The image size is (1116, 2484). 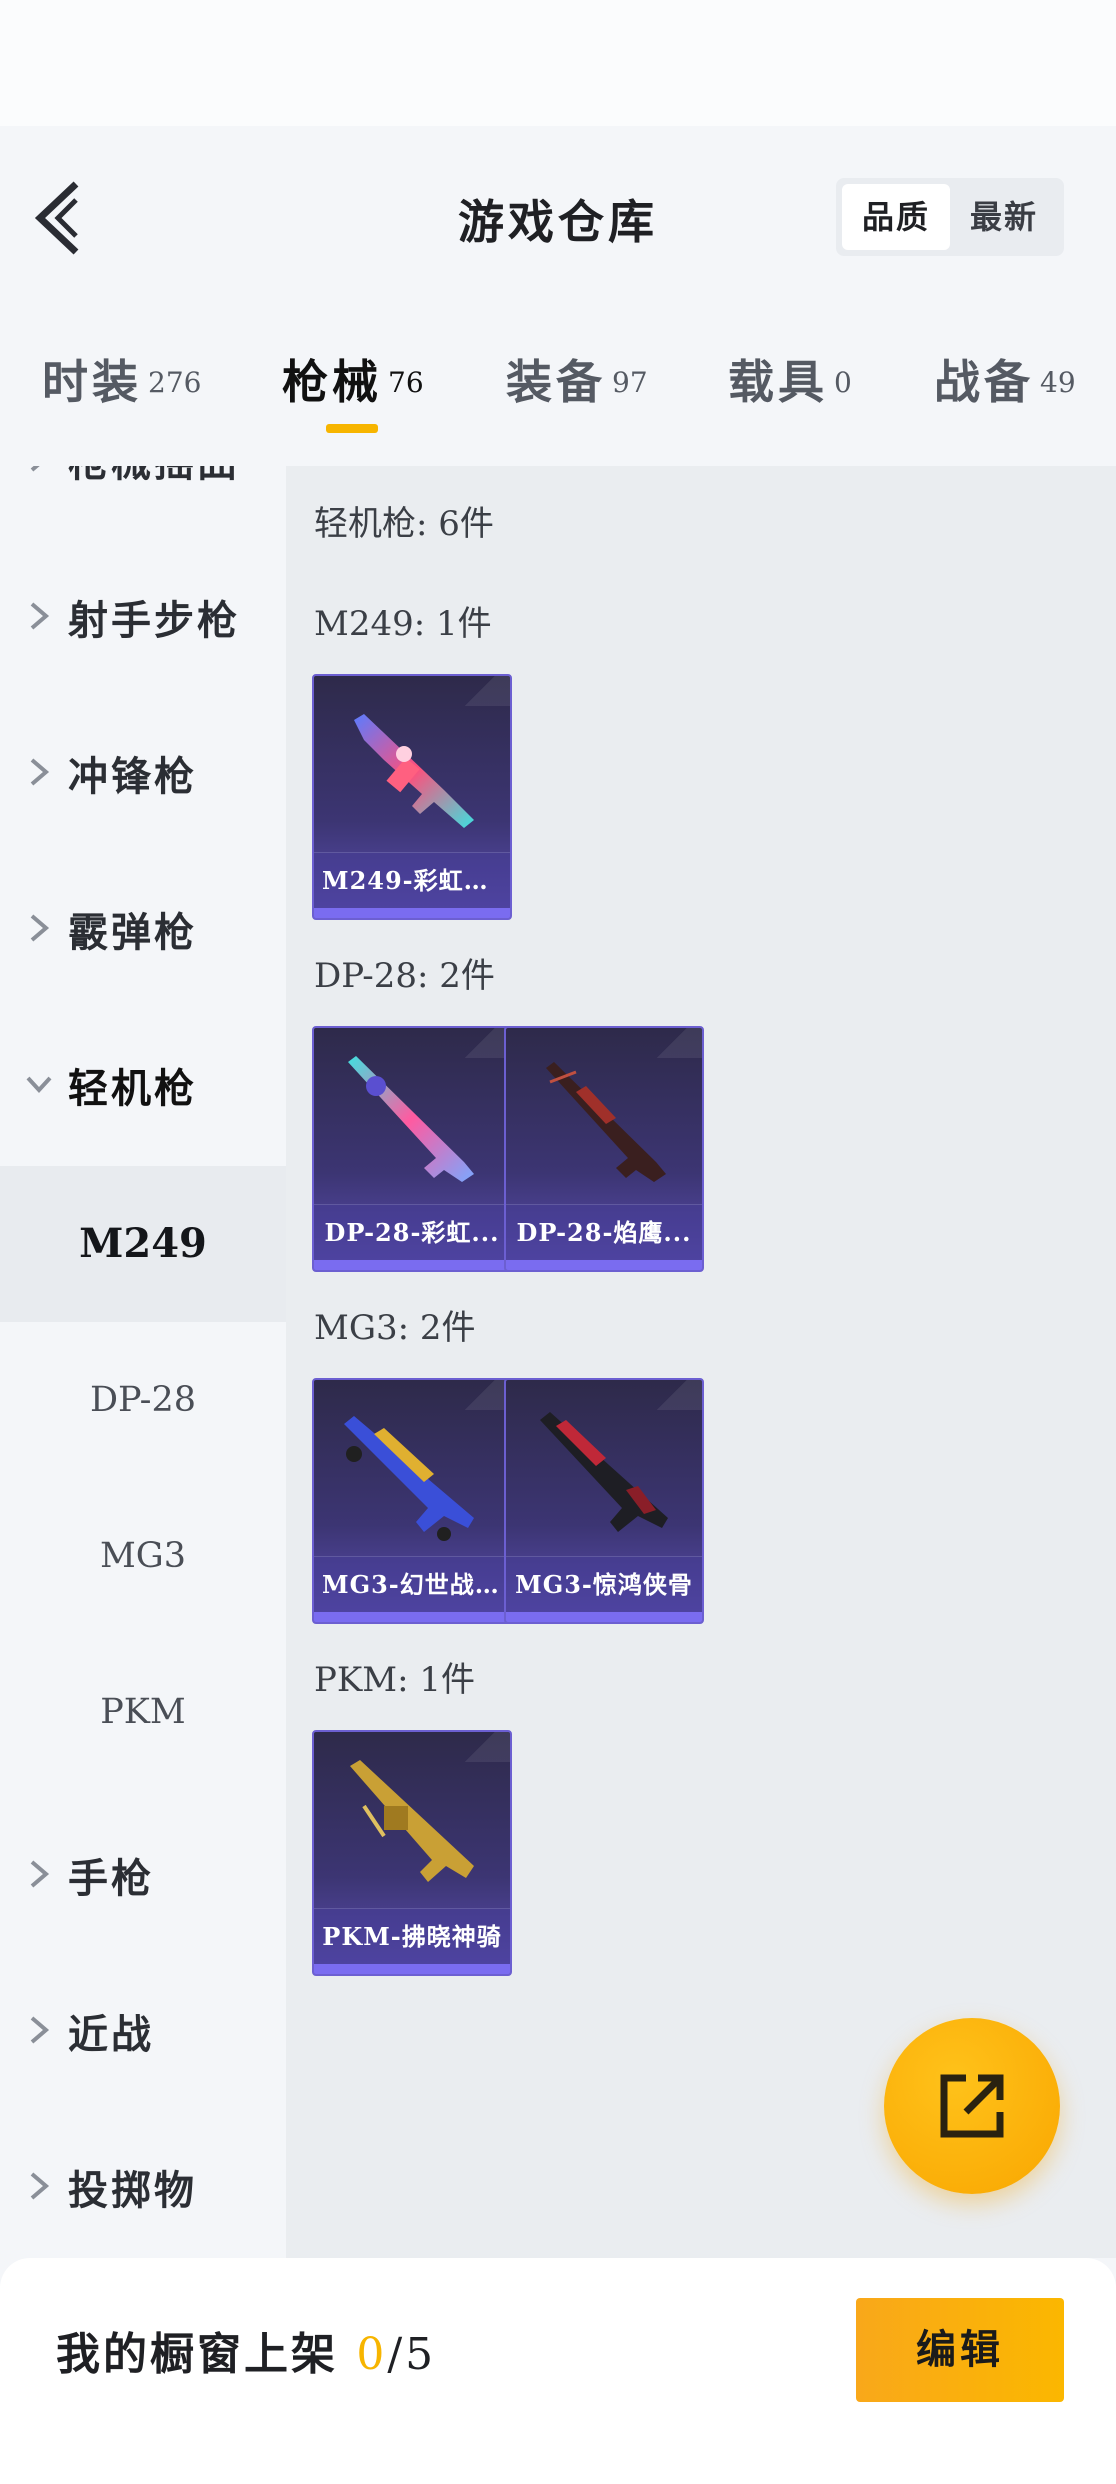 I want to click on sort-toggle: 品质 最新, so click(x=950, y=217).